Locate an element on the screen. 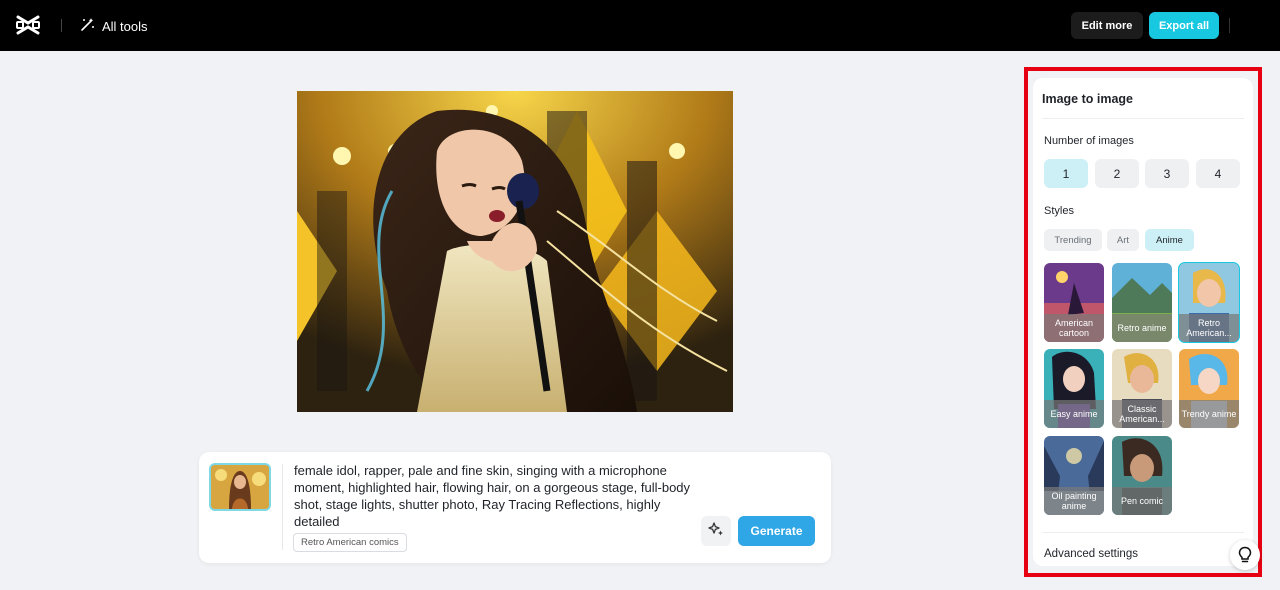  style-card-label: Pen comic is located at coordinates (1142, 501).